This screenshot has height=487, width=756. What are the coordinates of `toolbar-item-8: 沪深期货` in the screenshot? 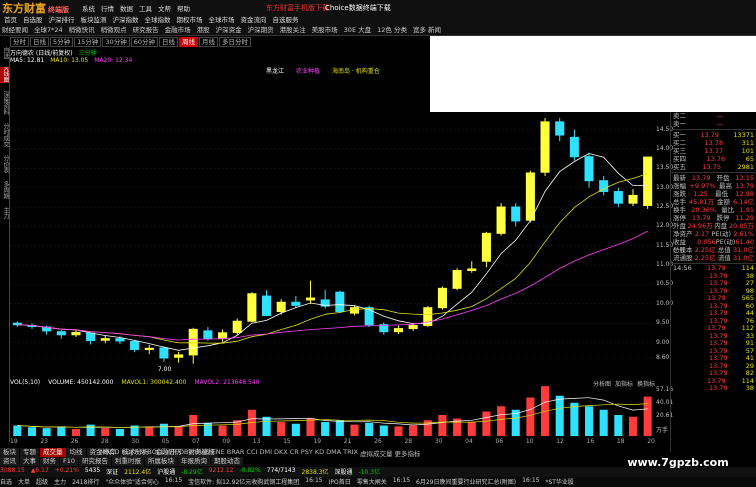 It's located at (261, 29).